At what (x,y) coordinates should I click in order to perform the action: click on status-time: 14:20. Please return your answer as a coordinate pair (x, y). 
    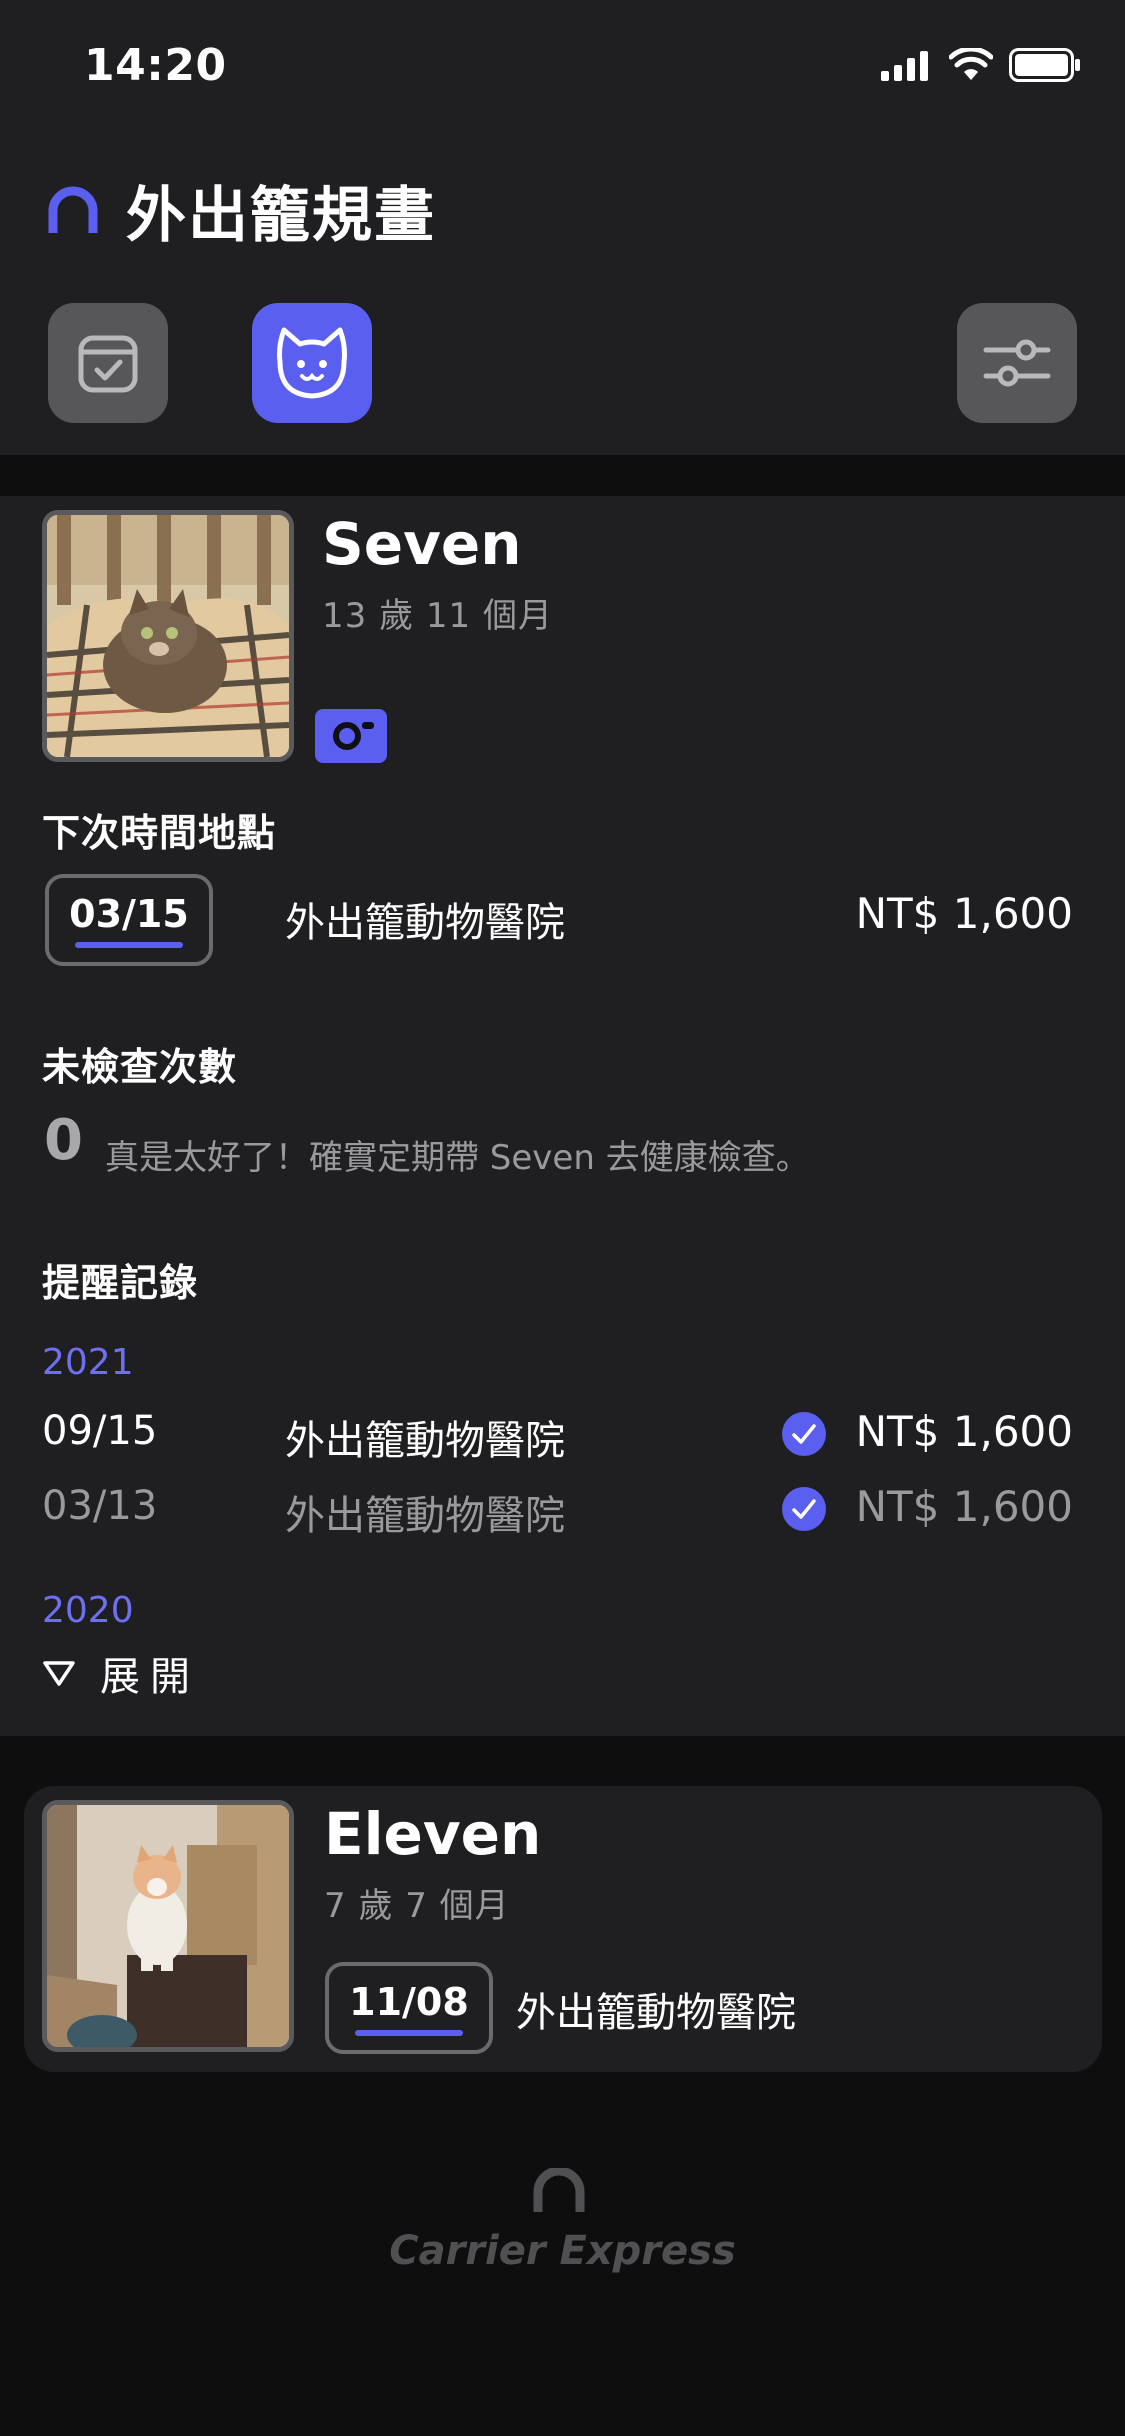
    Looking at the image, I should click on (155, 65).